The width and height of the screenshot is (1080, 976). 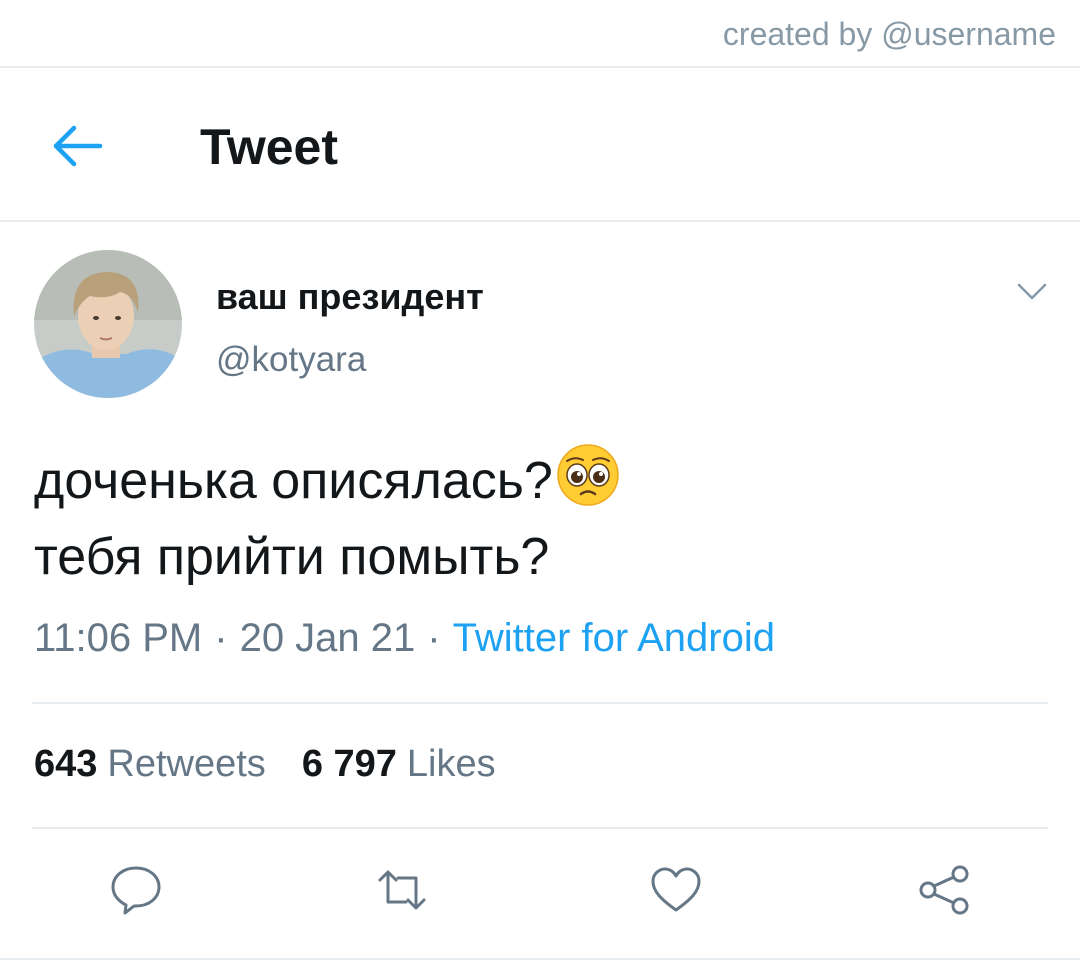 I want to click on share-icon, so click(x=944, y=890).